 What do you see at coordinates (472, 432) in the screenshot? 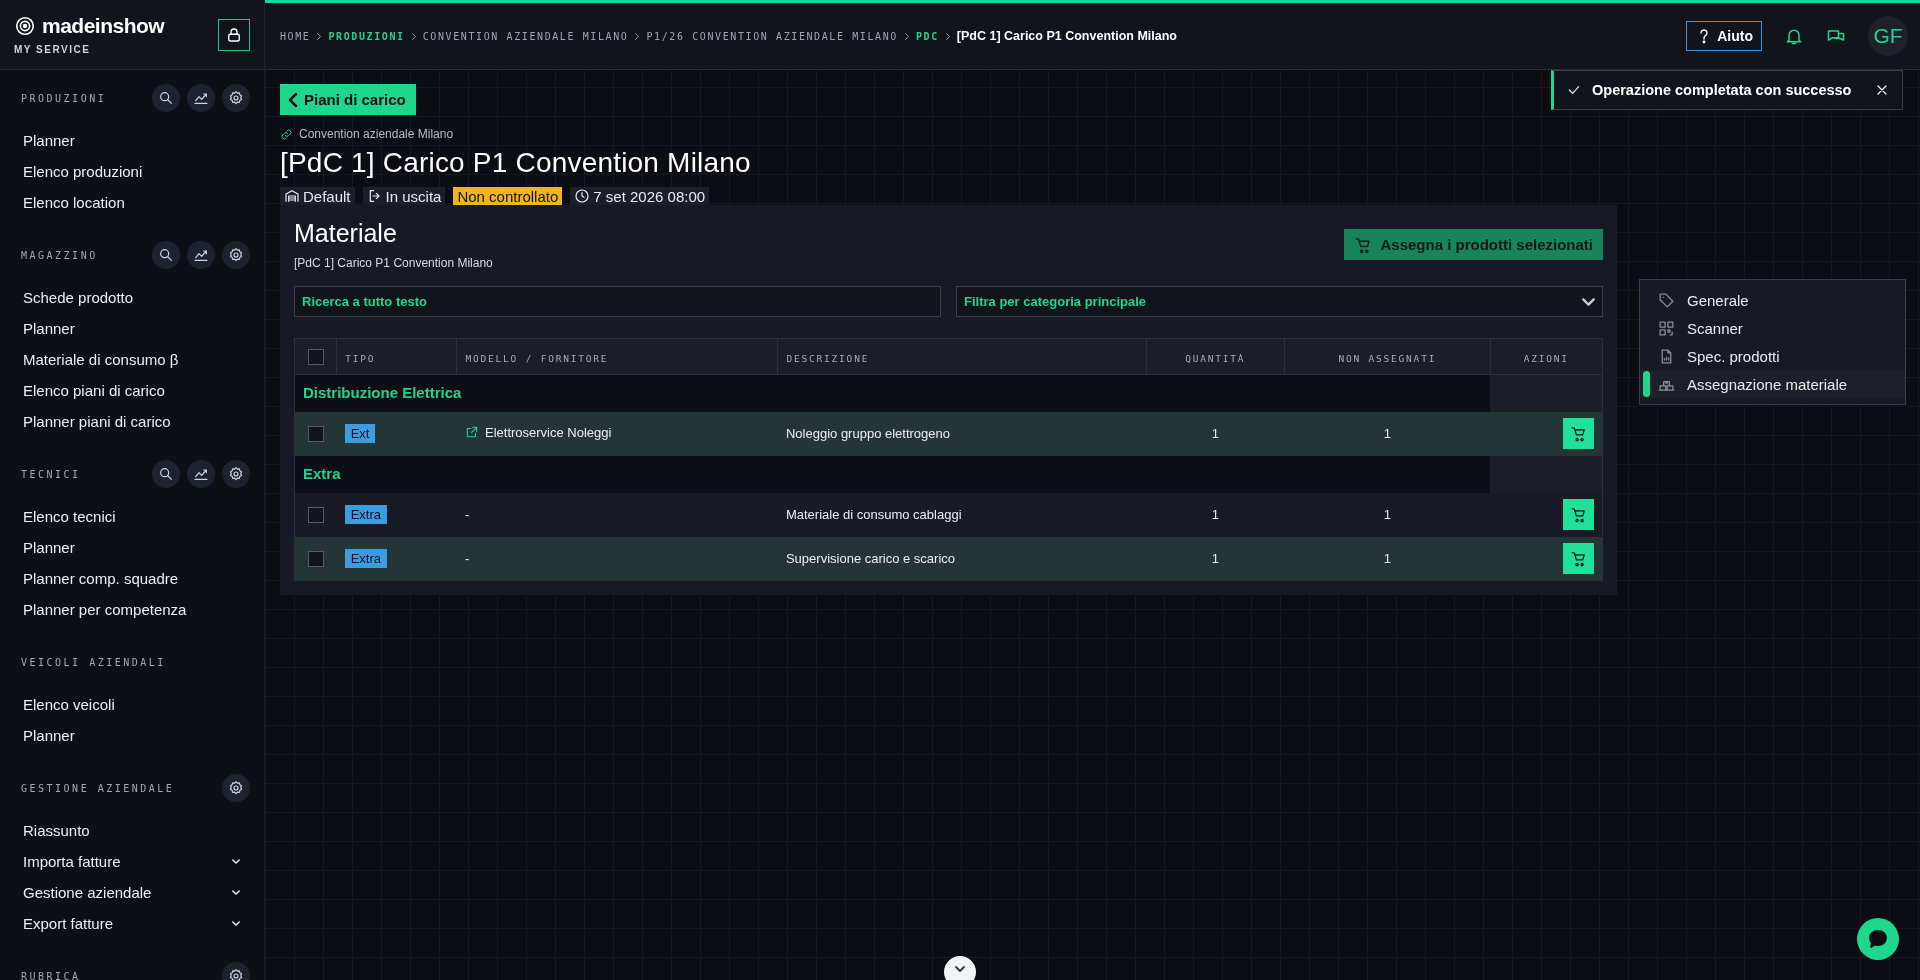
I see `external-link-icon` at bounding box center [472, 432].